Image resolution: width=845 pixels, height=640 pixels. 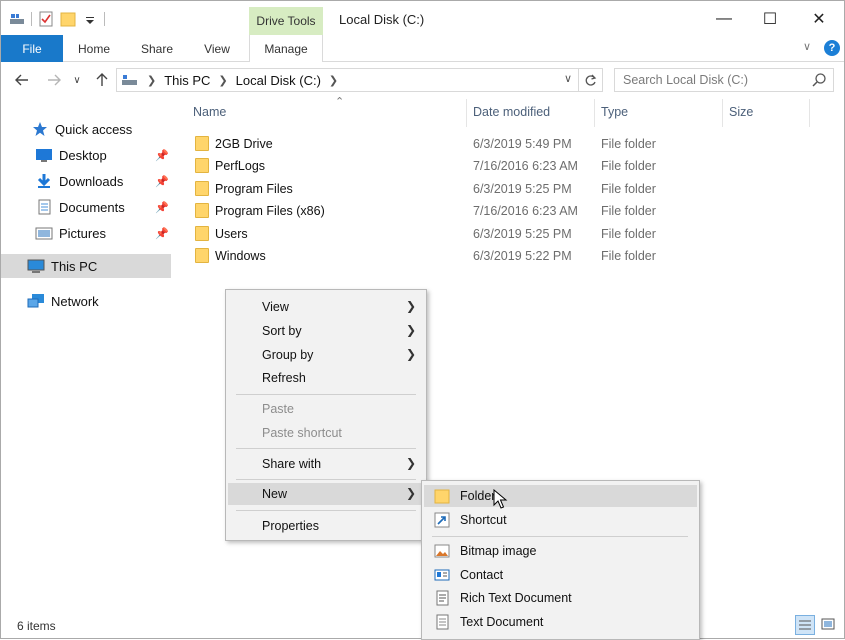 What do you see at coordinates (501, 499) in the screenshot?
I see `mouse-cursor-icon` at bounding box center [501, 499].